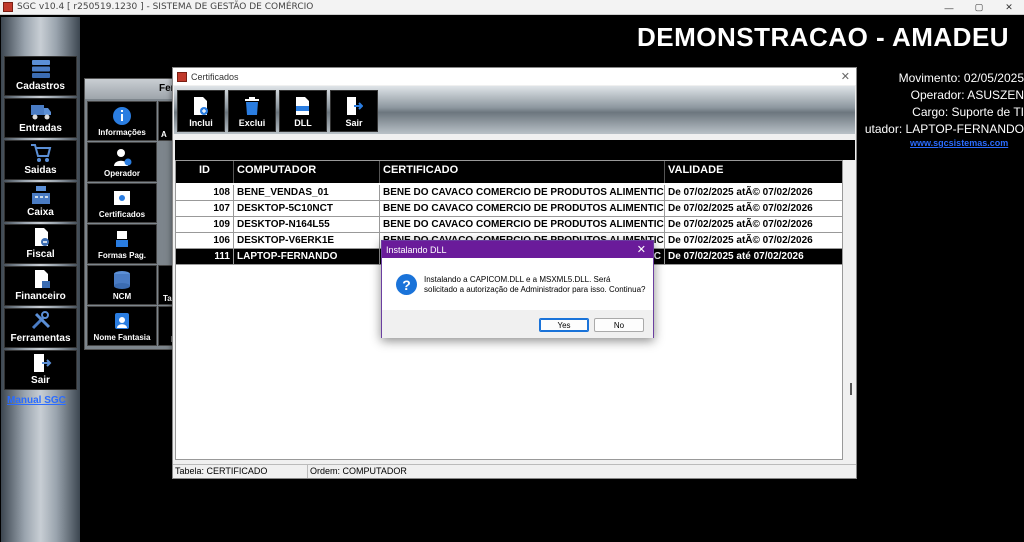 The width and height of the screenshot is (1024, 542). Describe the element at coordinates (307, 209) in the screenshot. I see `cell-computador: DESKTOP-5C10NCT` at that location.